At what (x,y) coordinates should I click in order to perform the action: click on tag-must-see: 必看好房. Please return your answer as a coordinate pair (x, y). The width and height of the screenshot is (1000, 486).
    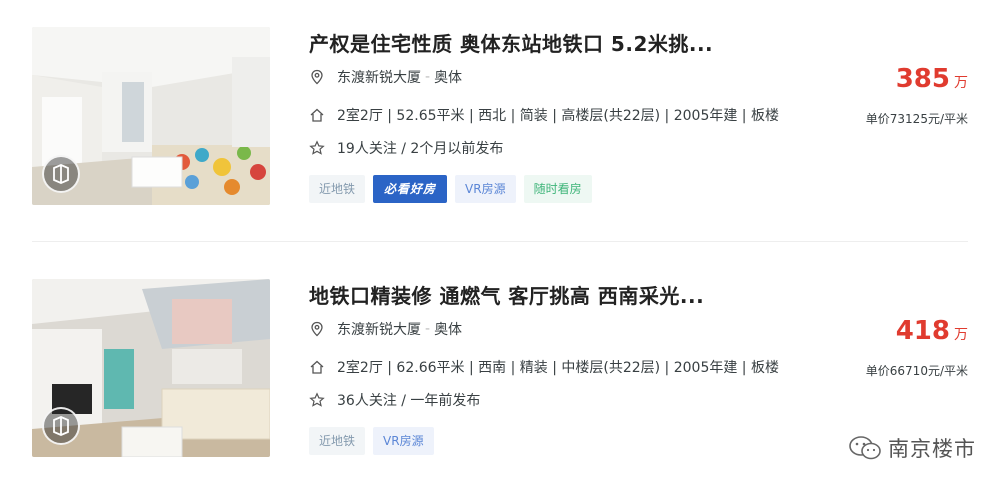
    Looking at the image, I should click on (410, 189).